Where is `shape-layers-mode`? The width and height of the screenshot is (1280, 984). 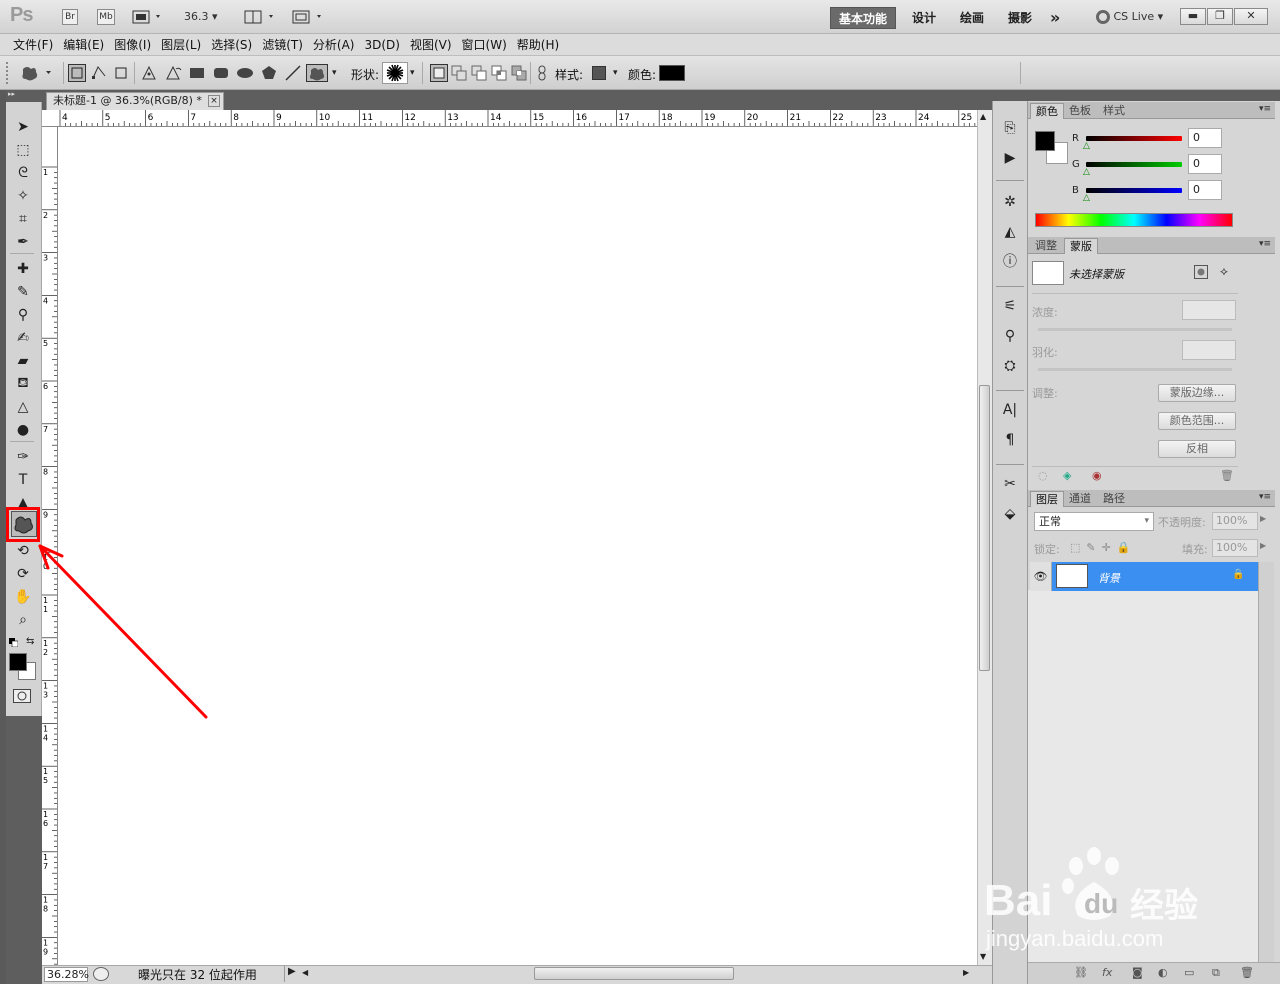 shape-layers-mode is located at coordinates (77, 73).